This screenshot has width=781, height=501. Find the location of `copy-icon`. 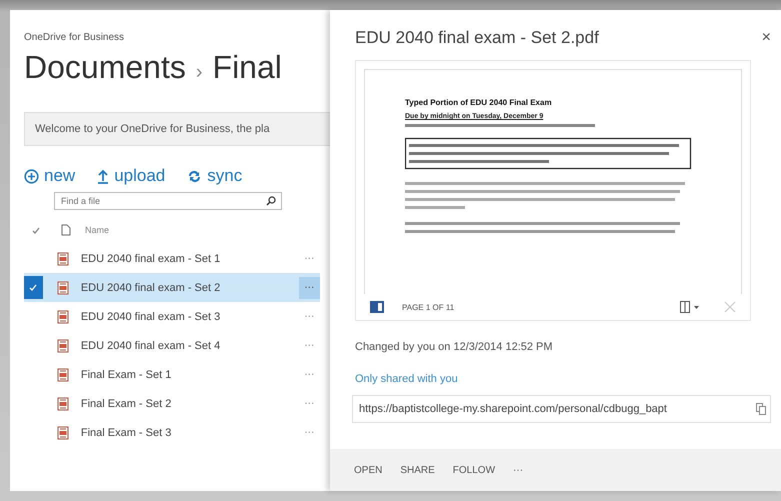

copy-icon is located at coordinates (761, 409).